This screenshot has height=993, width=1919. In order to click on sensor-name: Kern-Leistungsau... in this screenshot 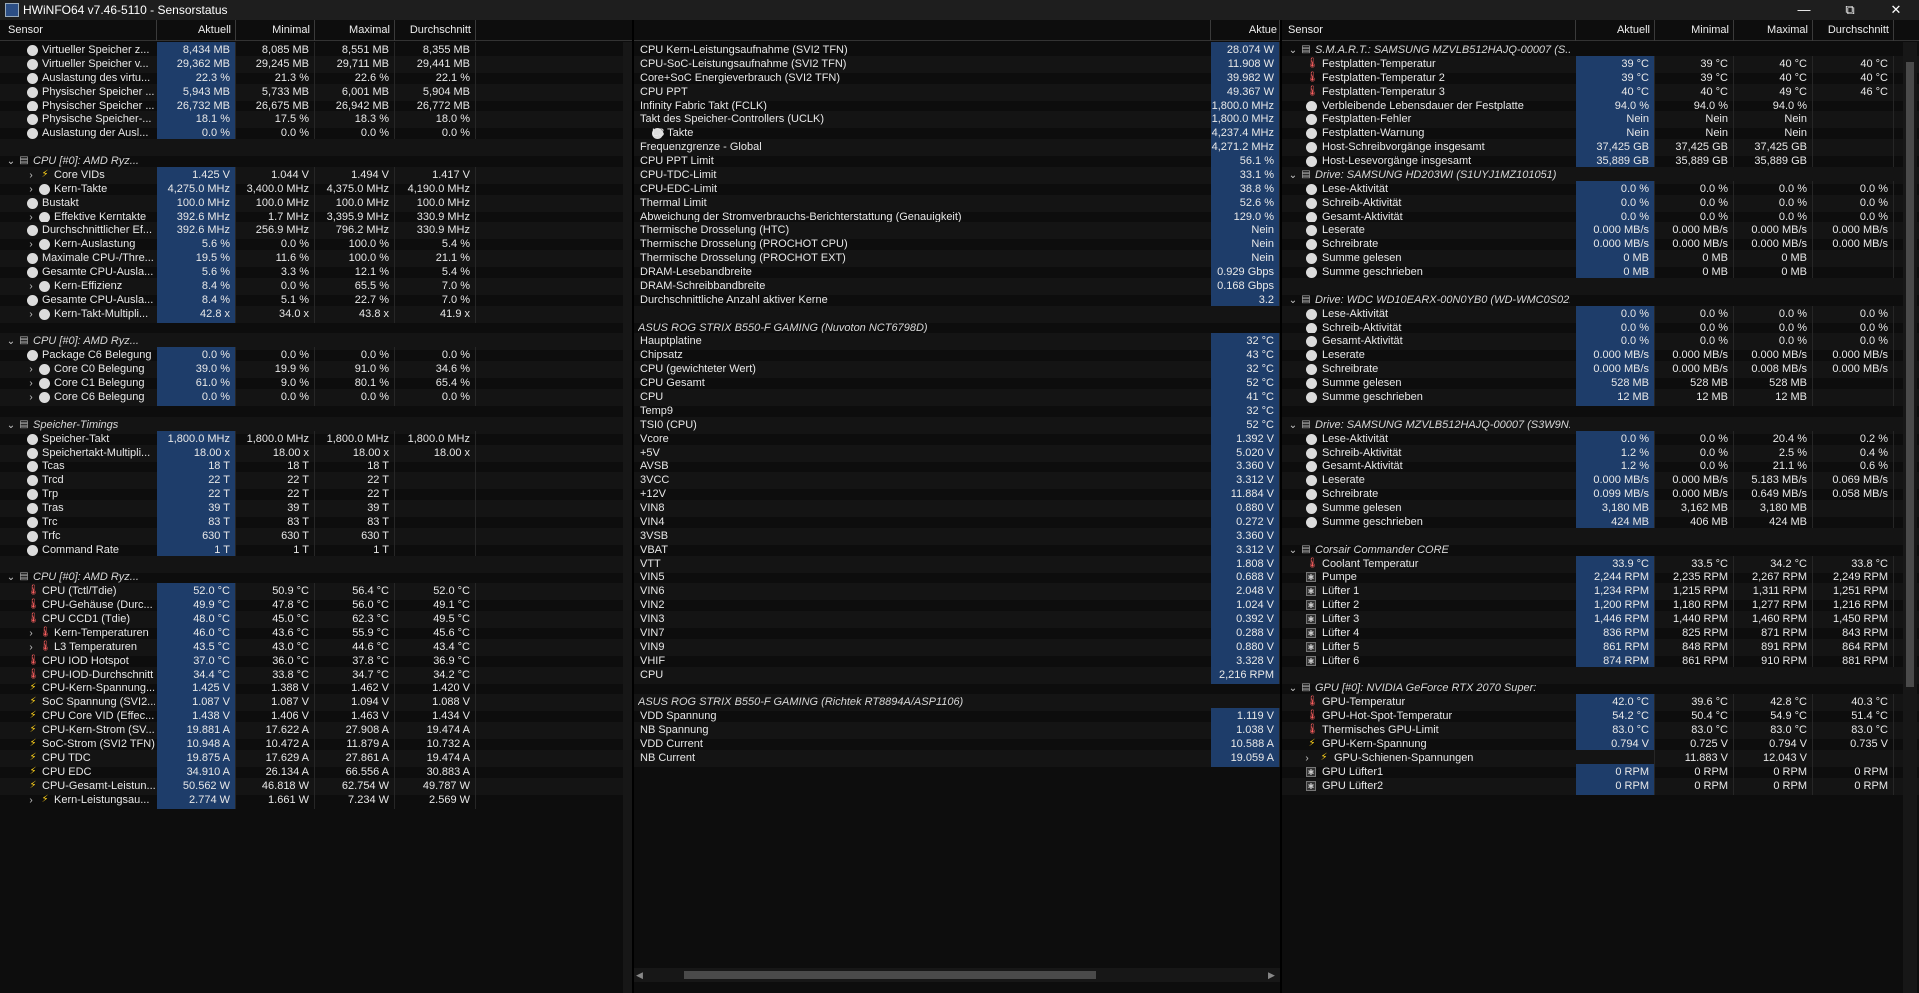, I will do `click(102, 799)`.